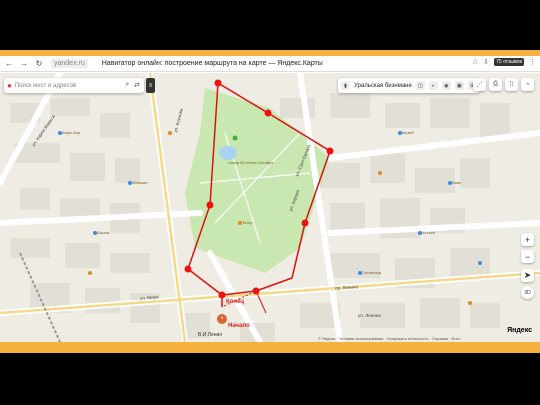 Image resolution: width=540 pixels, height=405 pixels. What do you see at coordinates (475, 62) in the screenshot?
I see `bookmark-icon: ☆` at bounding box center [475, 62].